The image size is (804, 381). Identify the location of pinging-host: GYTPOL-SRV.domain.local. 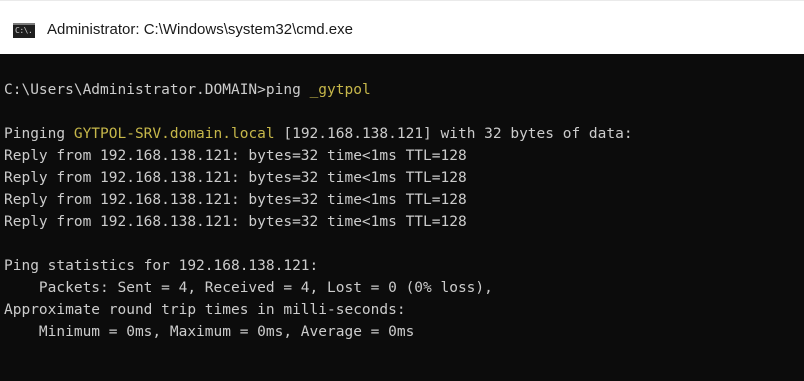
(174, 134).